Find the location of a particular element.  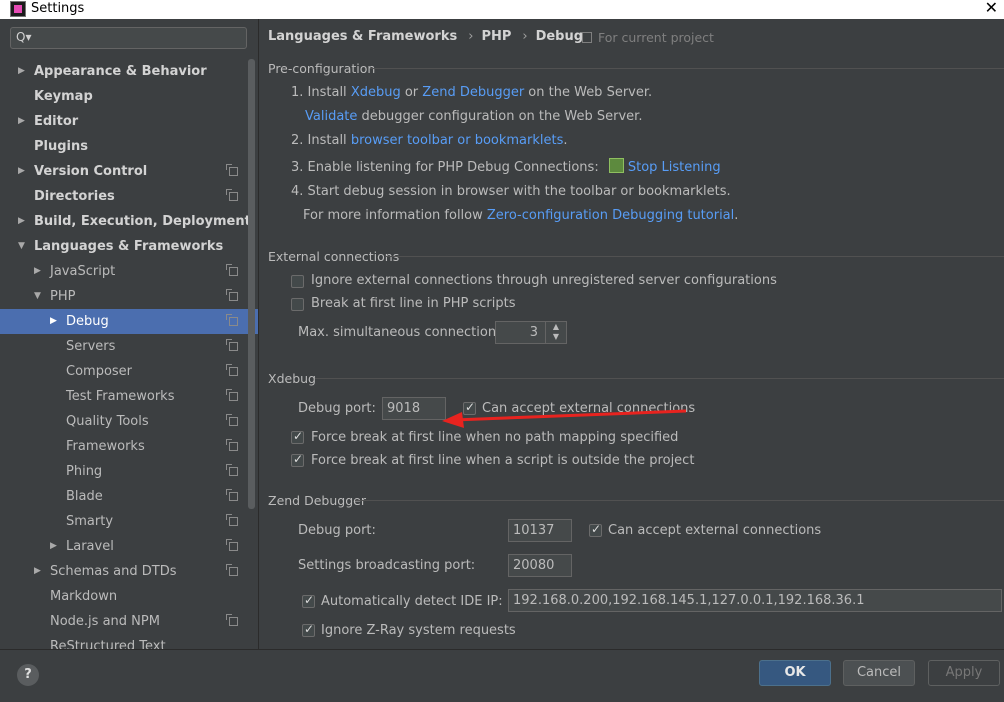

zend-accept-checkbox is located at coordinates (595, 529).